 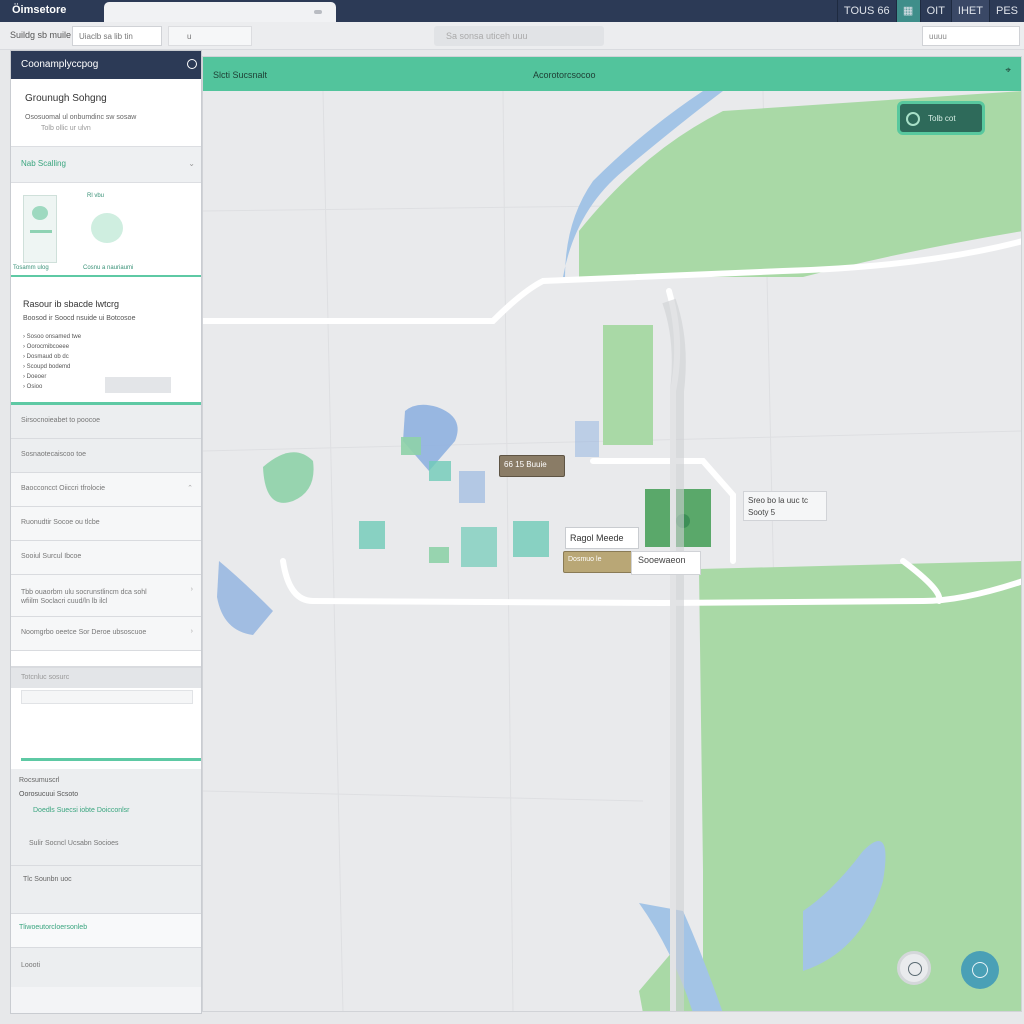 What do you see at coordinates (40, 35) in the screenshot?
I see `breadcrumb: Suildg sb muile` at bounding box center [40, 35].